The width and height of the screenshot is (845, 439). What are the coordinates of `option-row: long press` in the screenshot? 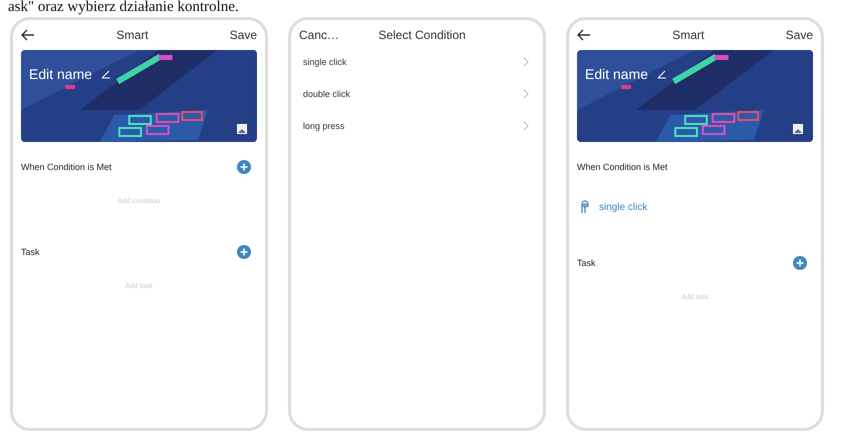 It's located at (417, 126).